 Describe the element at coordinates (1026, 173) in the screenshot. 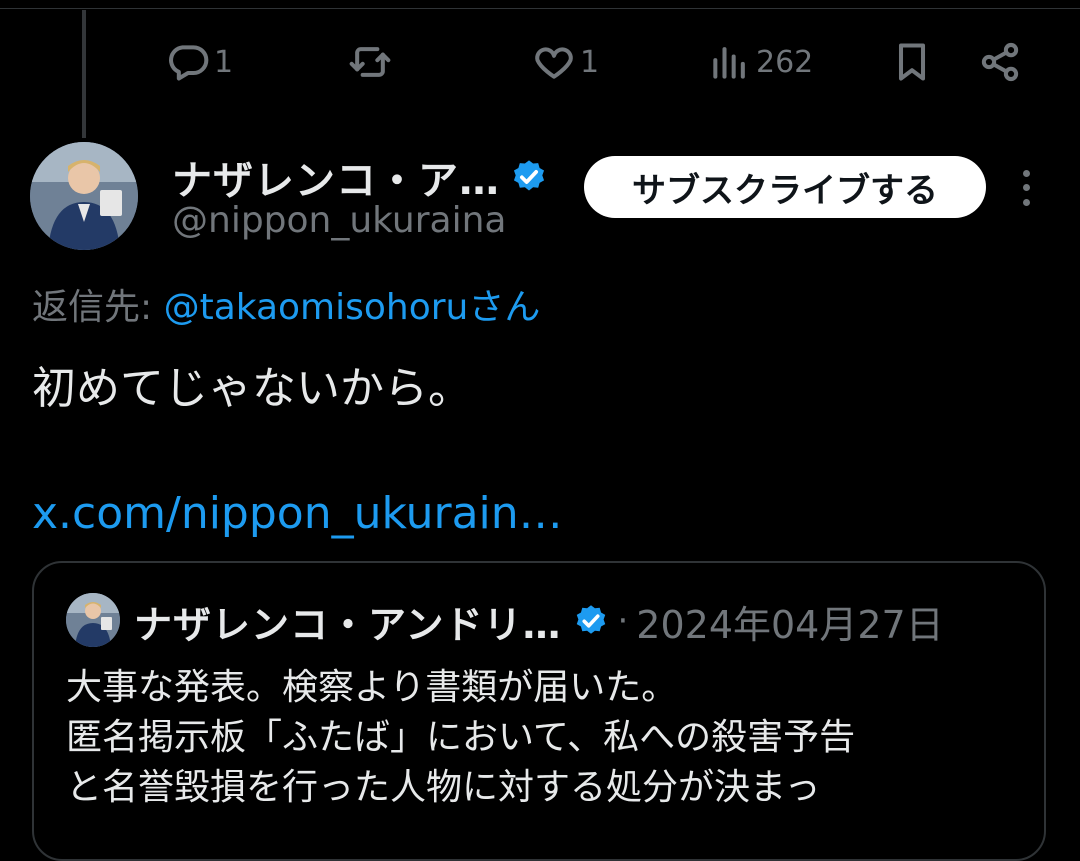

I see `more-icon` at that location.